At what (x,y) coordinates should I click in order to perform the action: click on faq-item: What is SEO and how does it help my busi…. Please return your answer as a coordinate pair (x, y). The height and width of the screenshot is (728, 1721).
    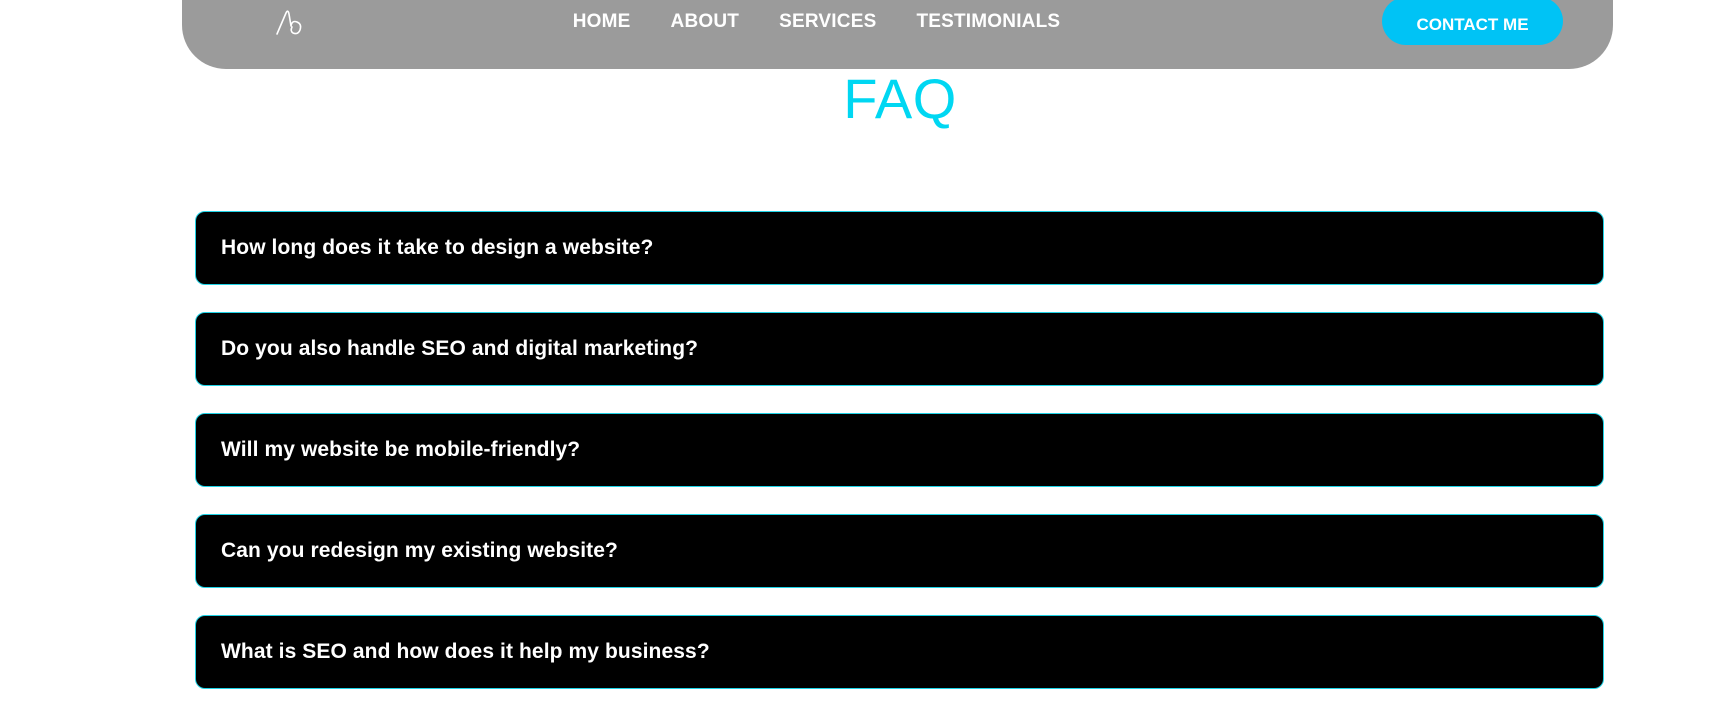
    Looking at the image, I should click on (899, 652).